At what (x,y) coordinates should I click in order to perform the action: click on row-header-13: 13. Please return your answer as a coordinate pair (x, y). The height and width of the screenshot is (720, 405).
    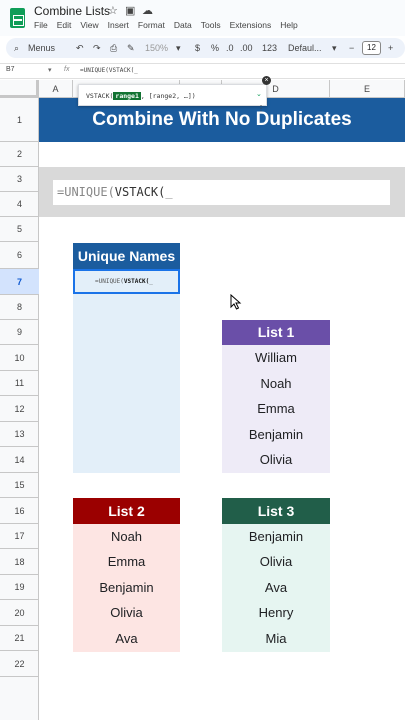
    Looking at the image, I should click on (19, 434).